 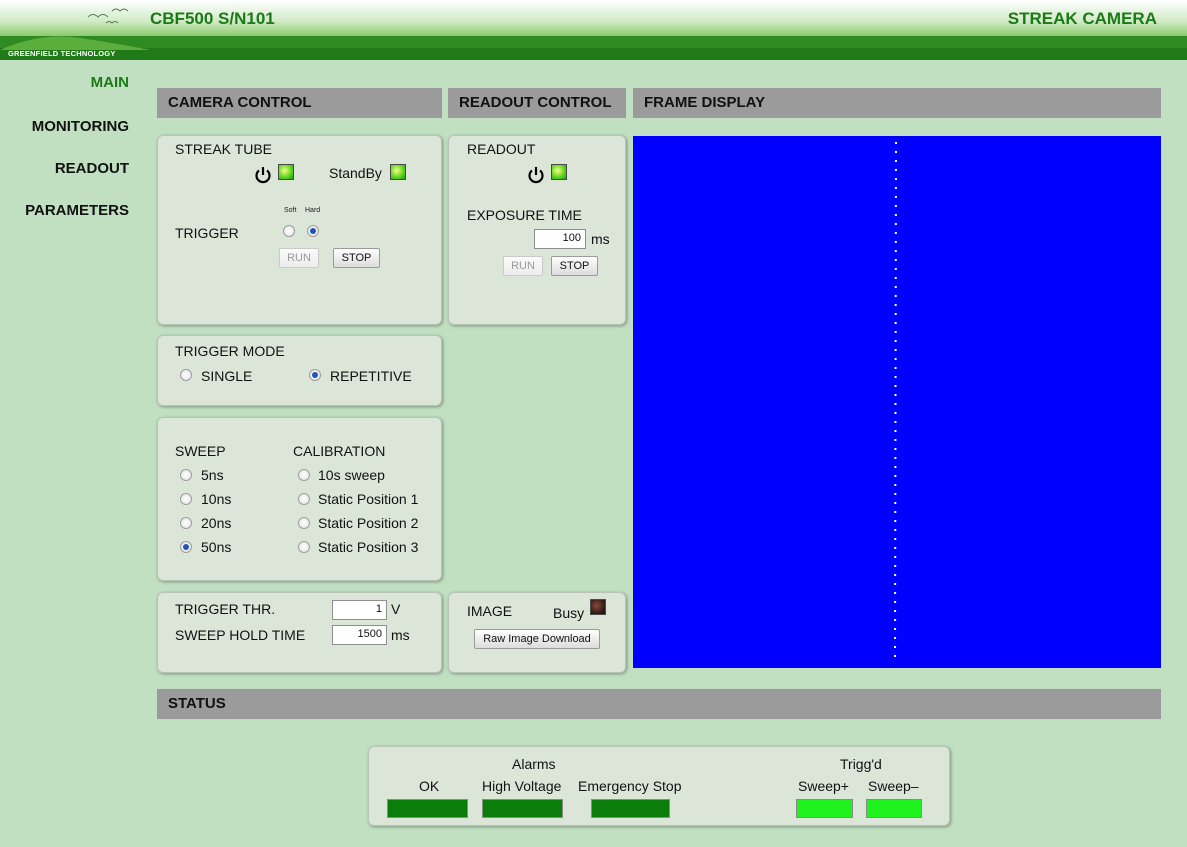 What do you see at coordinates (77, 210) in the screenshot?
I see `nav-item-parameters: PARAMETERS` at bounding box center [77, 210].